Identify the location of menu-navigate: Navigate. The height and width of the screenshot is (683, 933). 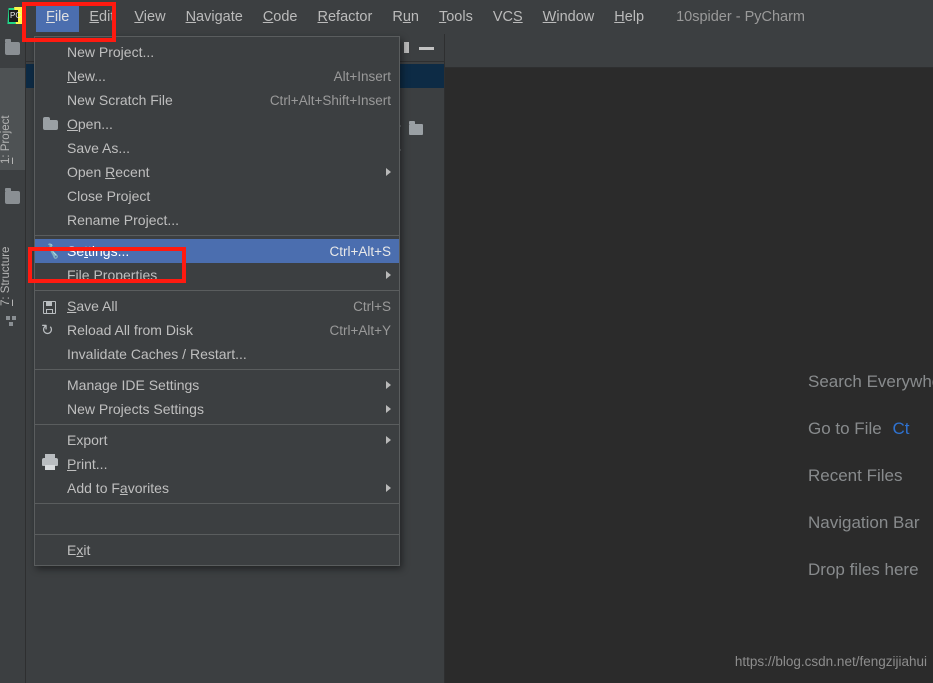
(214, 17).